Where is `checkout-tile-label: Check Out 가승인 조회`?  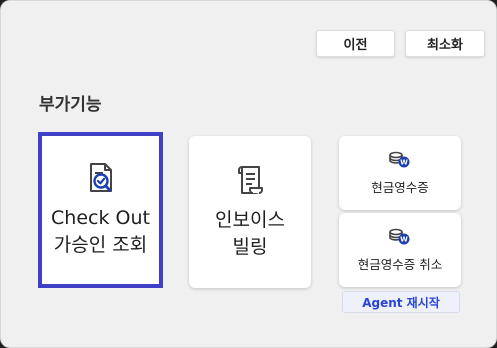 checkout-tile-label: Check Out 가승인 조회 is located at coordinates (100, 232).